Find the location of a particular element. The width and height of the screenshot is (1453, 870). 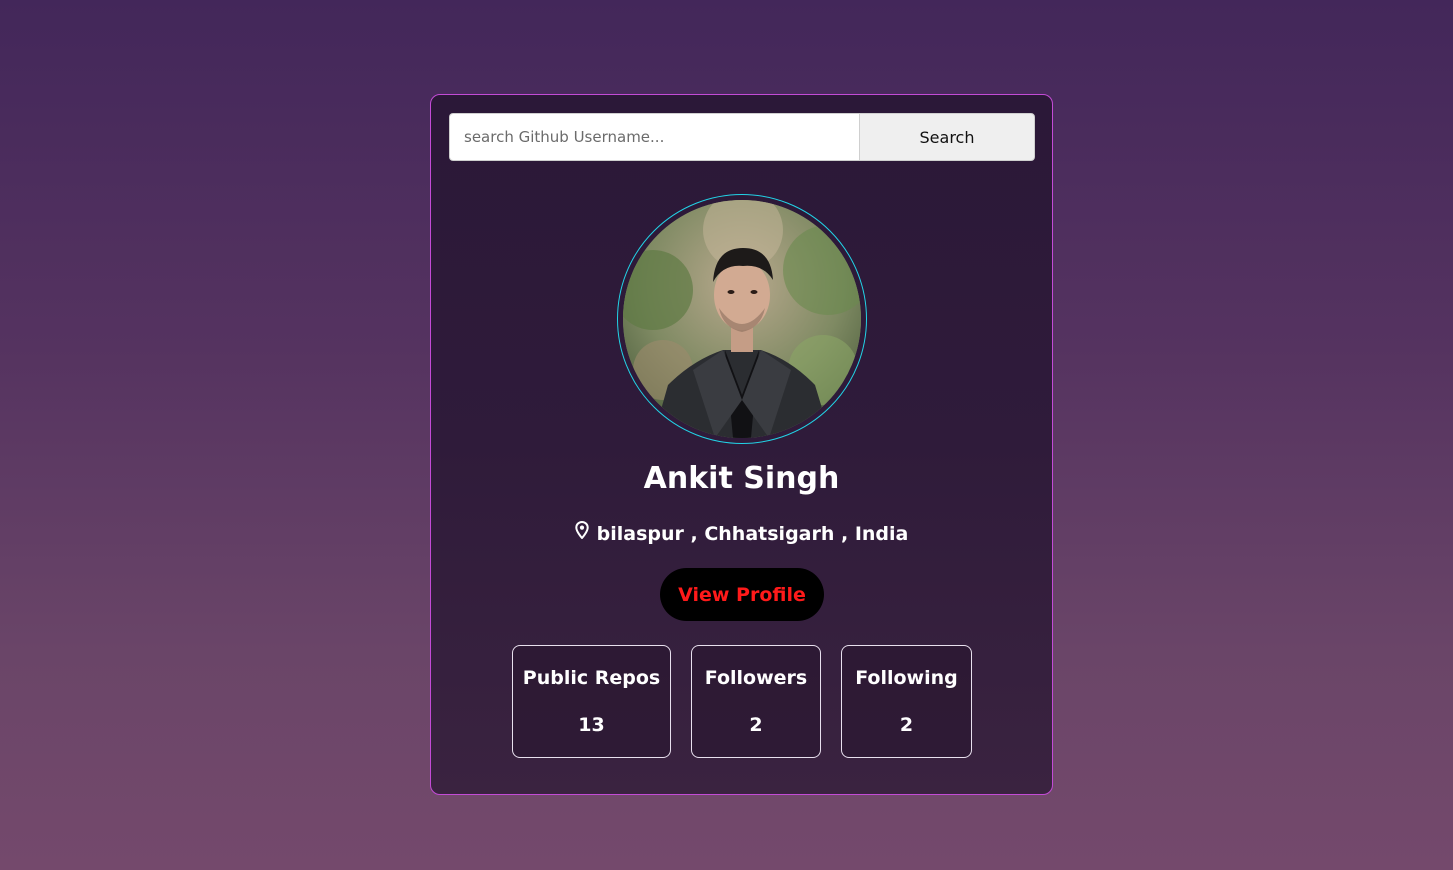

stat-value: 13 is located at coordinates (591, 725).